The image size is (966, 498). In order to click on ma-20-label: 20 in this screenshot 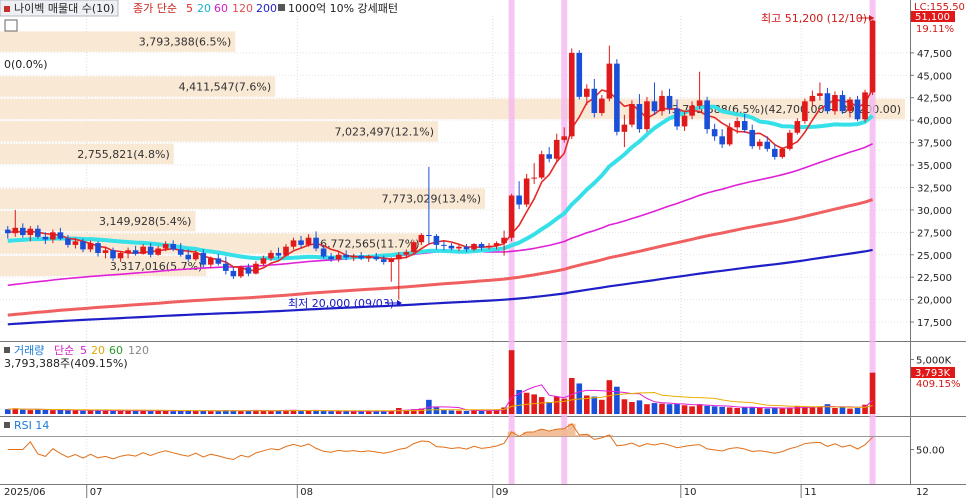, I will do `click(204, 8)`.